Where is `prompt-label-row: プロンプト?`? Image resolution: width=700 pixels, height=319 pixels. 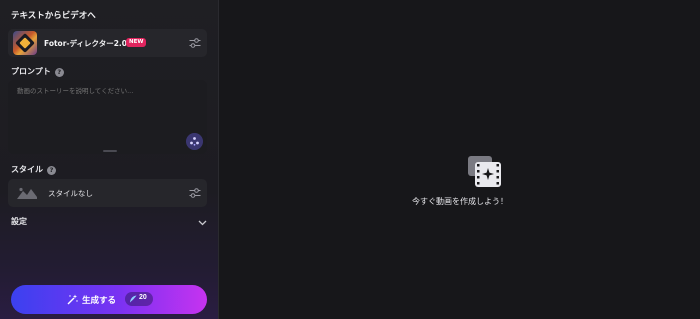 prompt-label-row: プロンプト? is located at coordinates (37, 71).